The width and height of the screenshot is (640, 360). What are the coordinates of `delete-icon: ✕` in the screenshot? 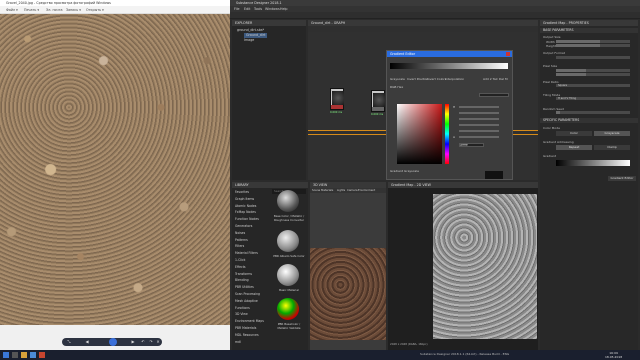 It's located at (158, 342).